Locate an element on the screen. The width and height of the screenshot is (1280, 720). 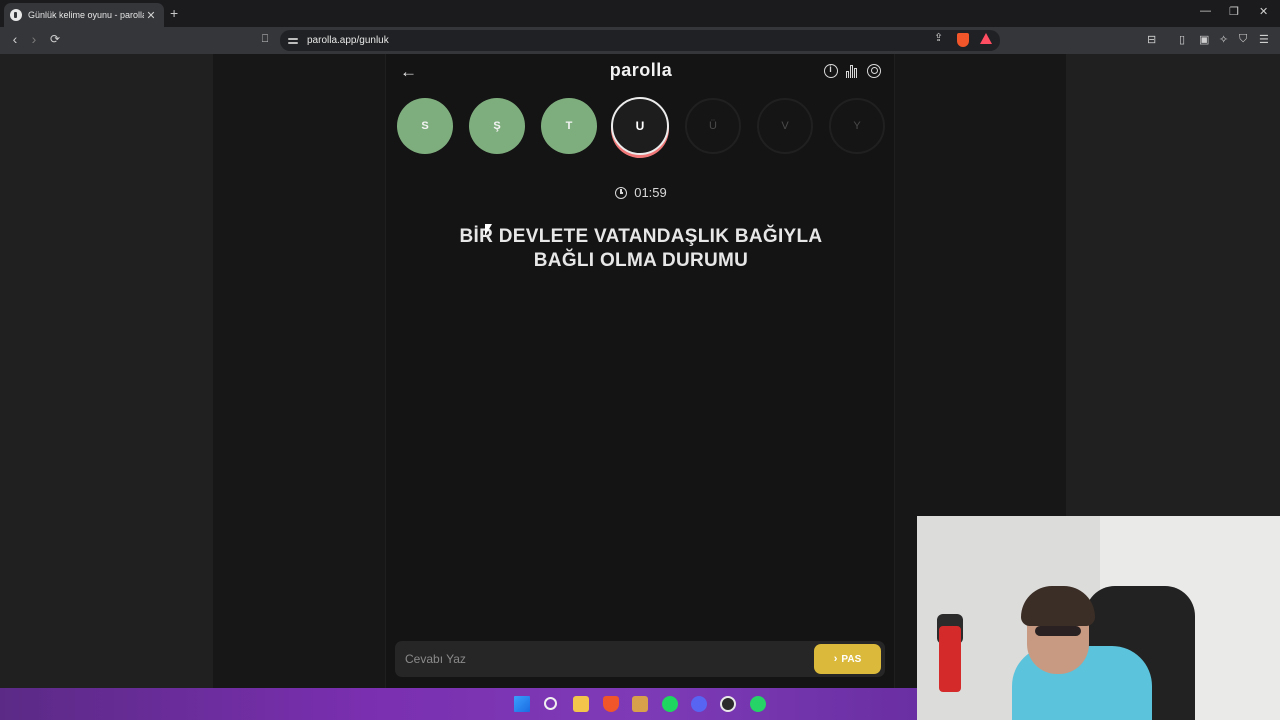
leo-ai-icon: ✧ is located at coordinates (1223, 39).